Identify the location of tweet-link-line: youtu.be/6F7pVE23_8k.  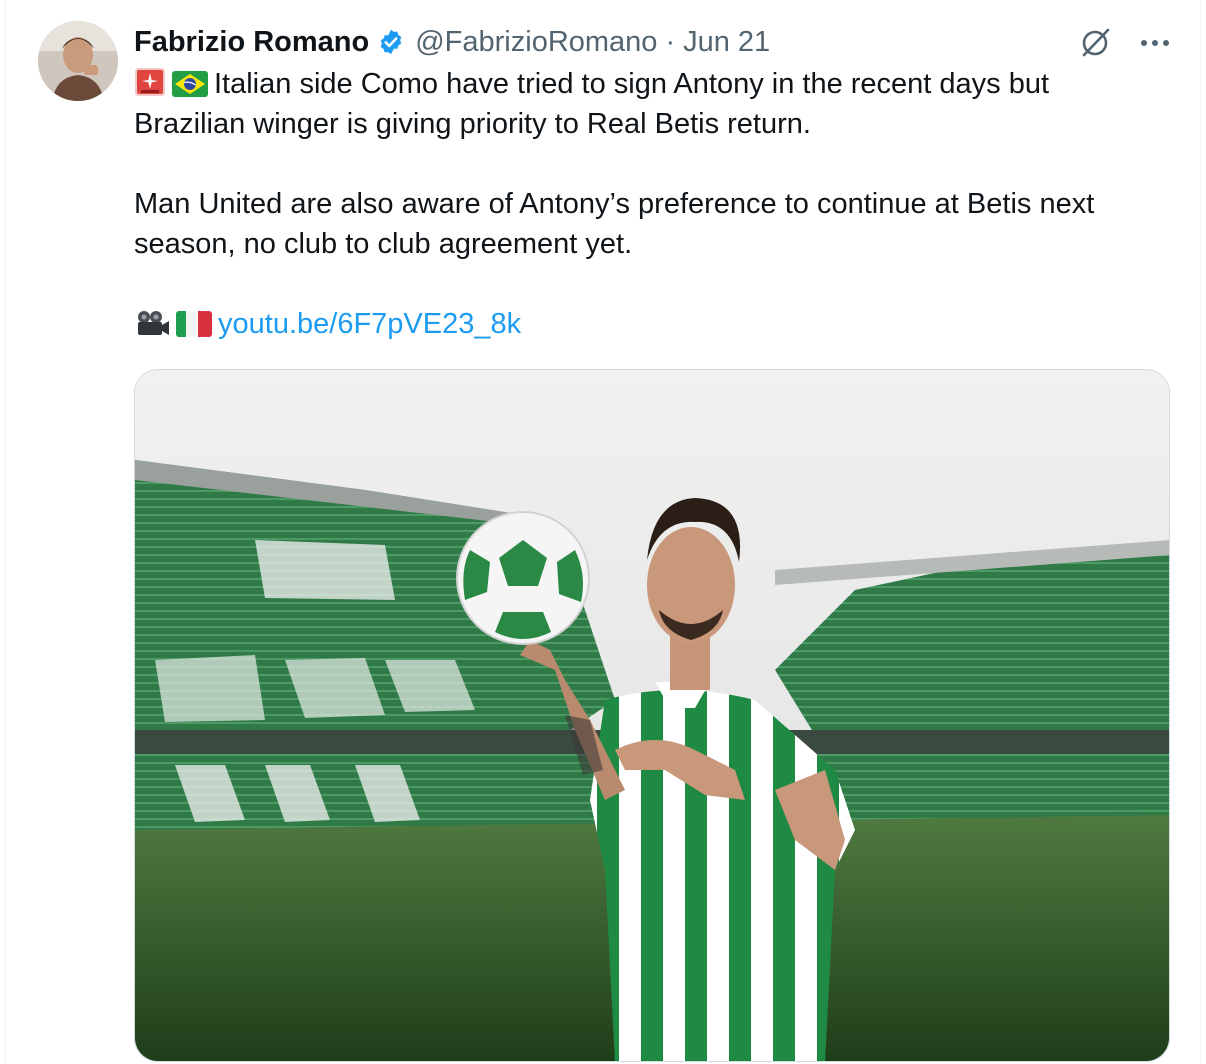
(659, 324).